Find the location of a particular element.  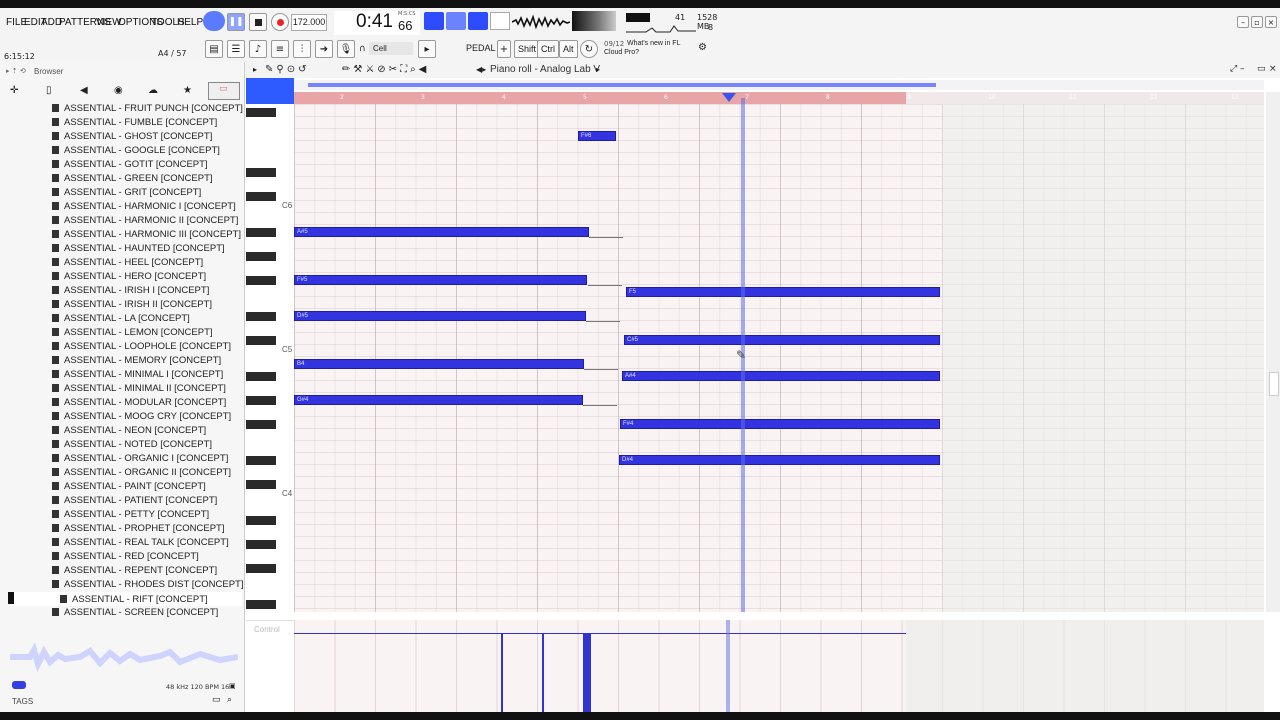

browser-item: ASSENTIAL - GHOST [CONCEPT] is located at coordinates (147, 137).